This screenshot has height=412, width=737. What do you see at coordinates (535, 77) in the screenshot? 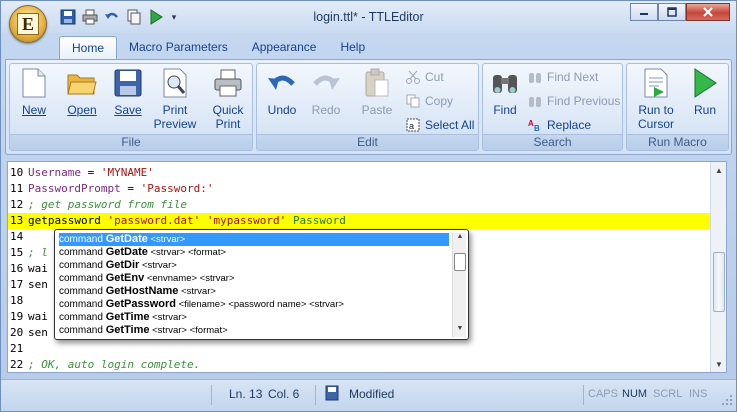
I see `find-next-icon` at bounding box center [535, 77].